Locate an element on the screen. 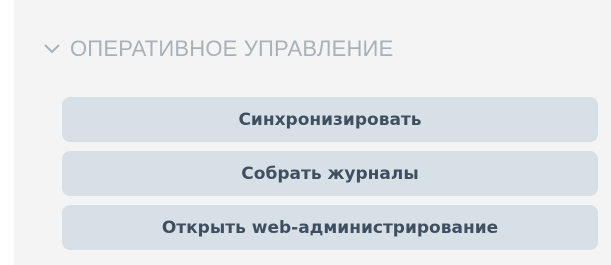 The width and height of the screenshot is (611, 265). synchronize-button: Синхронизировать is located at coordinates (330, 119).